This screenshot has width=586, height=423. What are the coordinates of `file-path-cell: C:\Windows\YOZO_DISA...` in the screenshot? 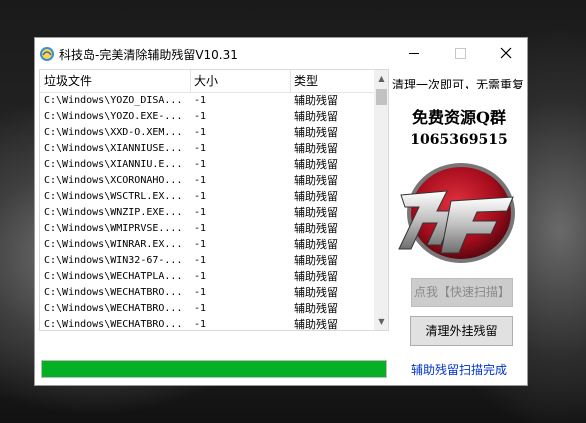 It's located at (113, 100).